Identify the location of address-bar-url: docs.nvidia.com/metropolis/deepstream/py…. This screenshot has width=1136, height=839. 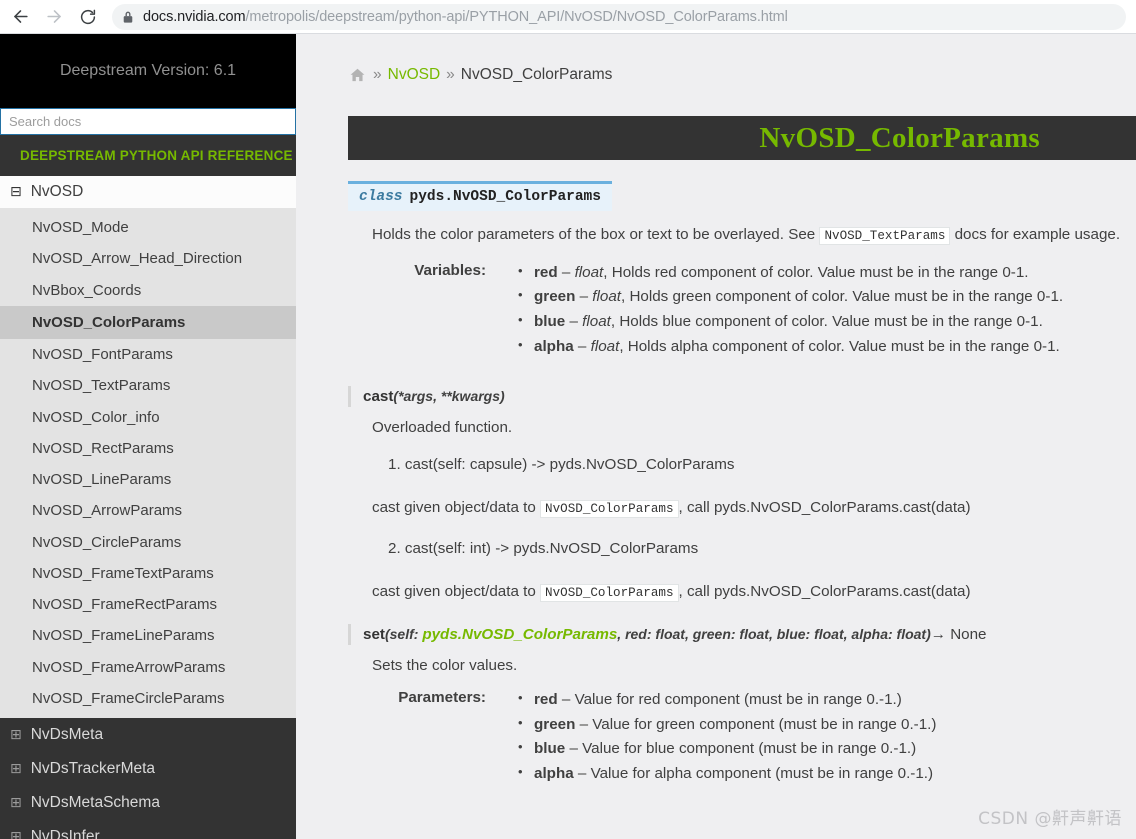
(465, 17).